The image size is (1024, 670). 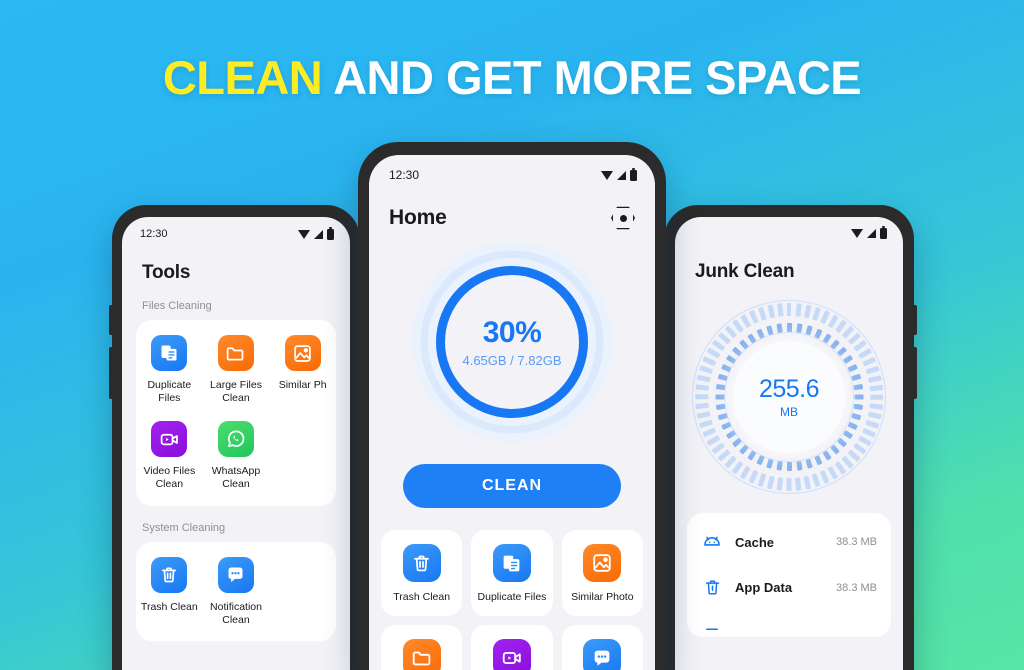 I want to click on tool-similar-photo: Similar Ph, so click(x=302, y=370).